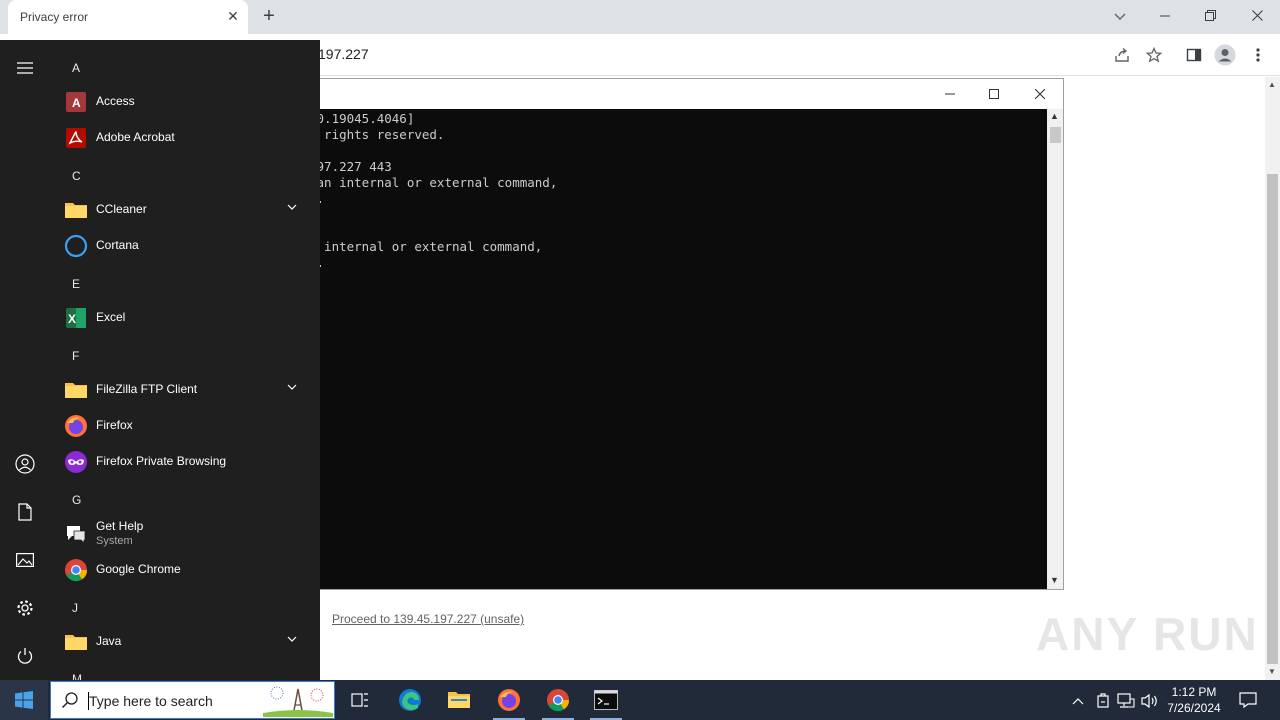 This screenshot has height=720, width=1280. What do you see at coordinates (70, 702) in the screenshot?
I see `search-icon` at bounding box center [70, 702].